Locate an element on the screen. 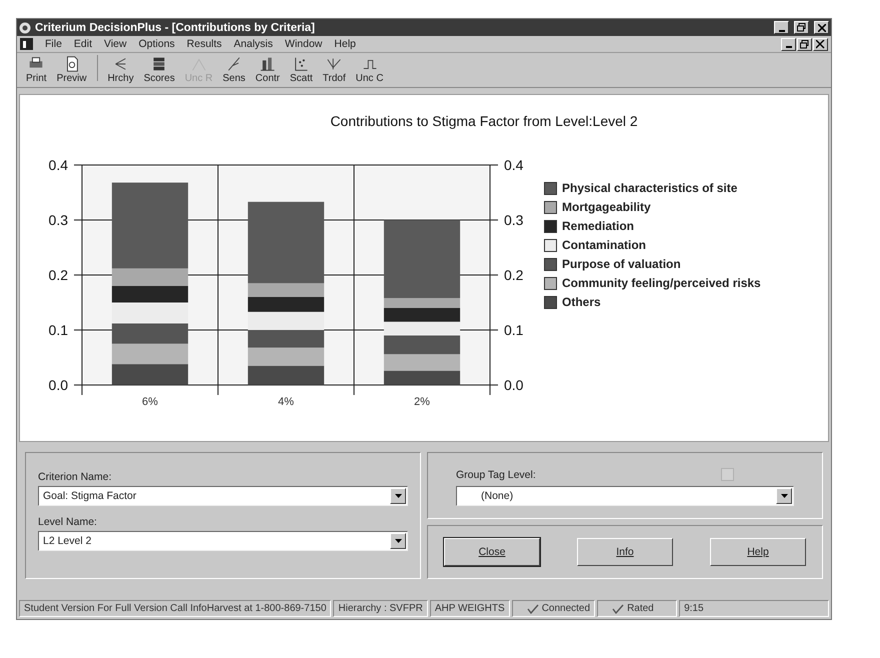  legend-label: Purpose of valuation is located at coordinates (621, 264).